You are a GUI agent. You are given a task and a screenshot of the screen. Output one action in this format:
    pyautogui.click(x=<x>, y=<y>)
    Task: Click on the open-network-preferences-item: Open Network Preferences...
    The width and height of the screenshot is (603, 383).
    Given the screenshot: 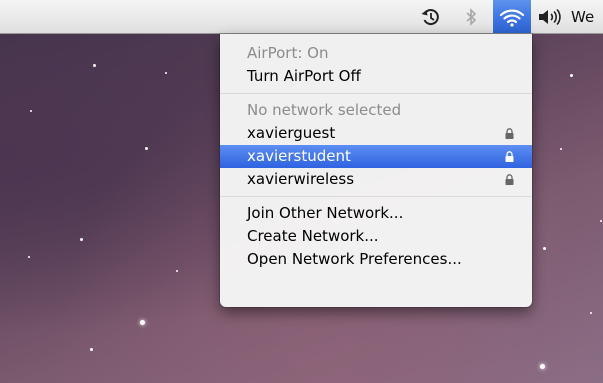 What is the action you would take?
    pyautogui.click(x=376, y=259)
    